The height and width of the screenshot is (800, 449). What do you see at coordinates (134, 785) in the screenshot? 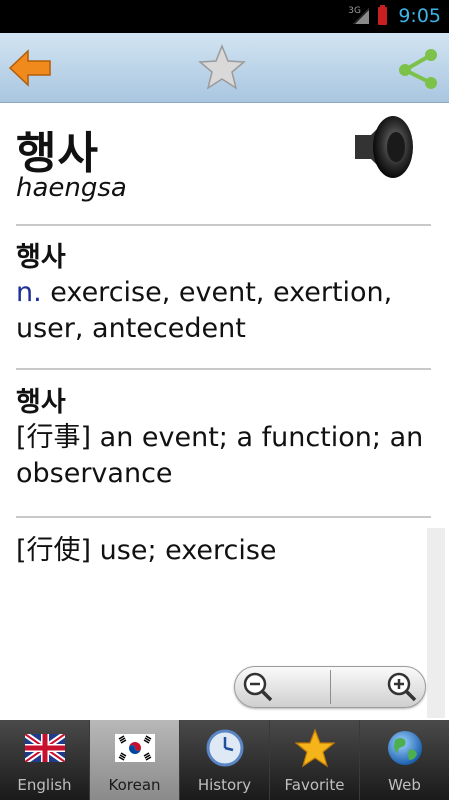
I see `tab-label: Korean` at bounding box center [134, 785].